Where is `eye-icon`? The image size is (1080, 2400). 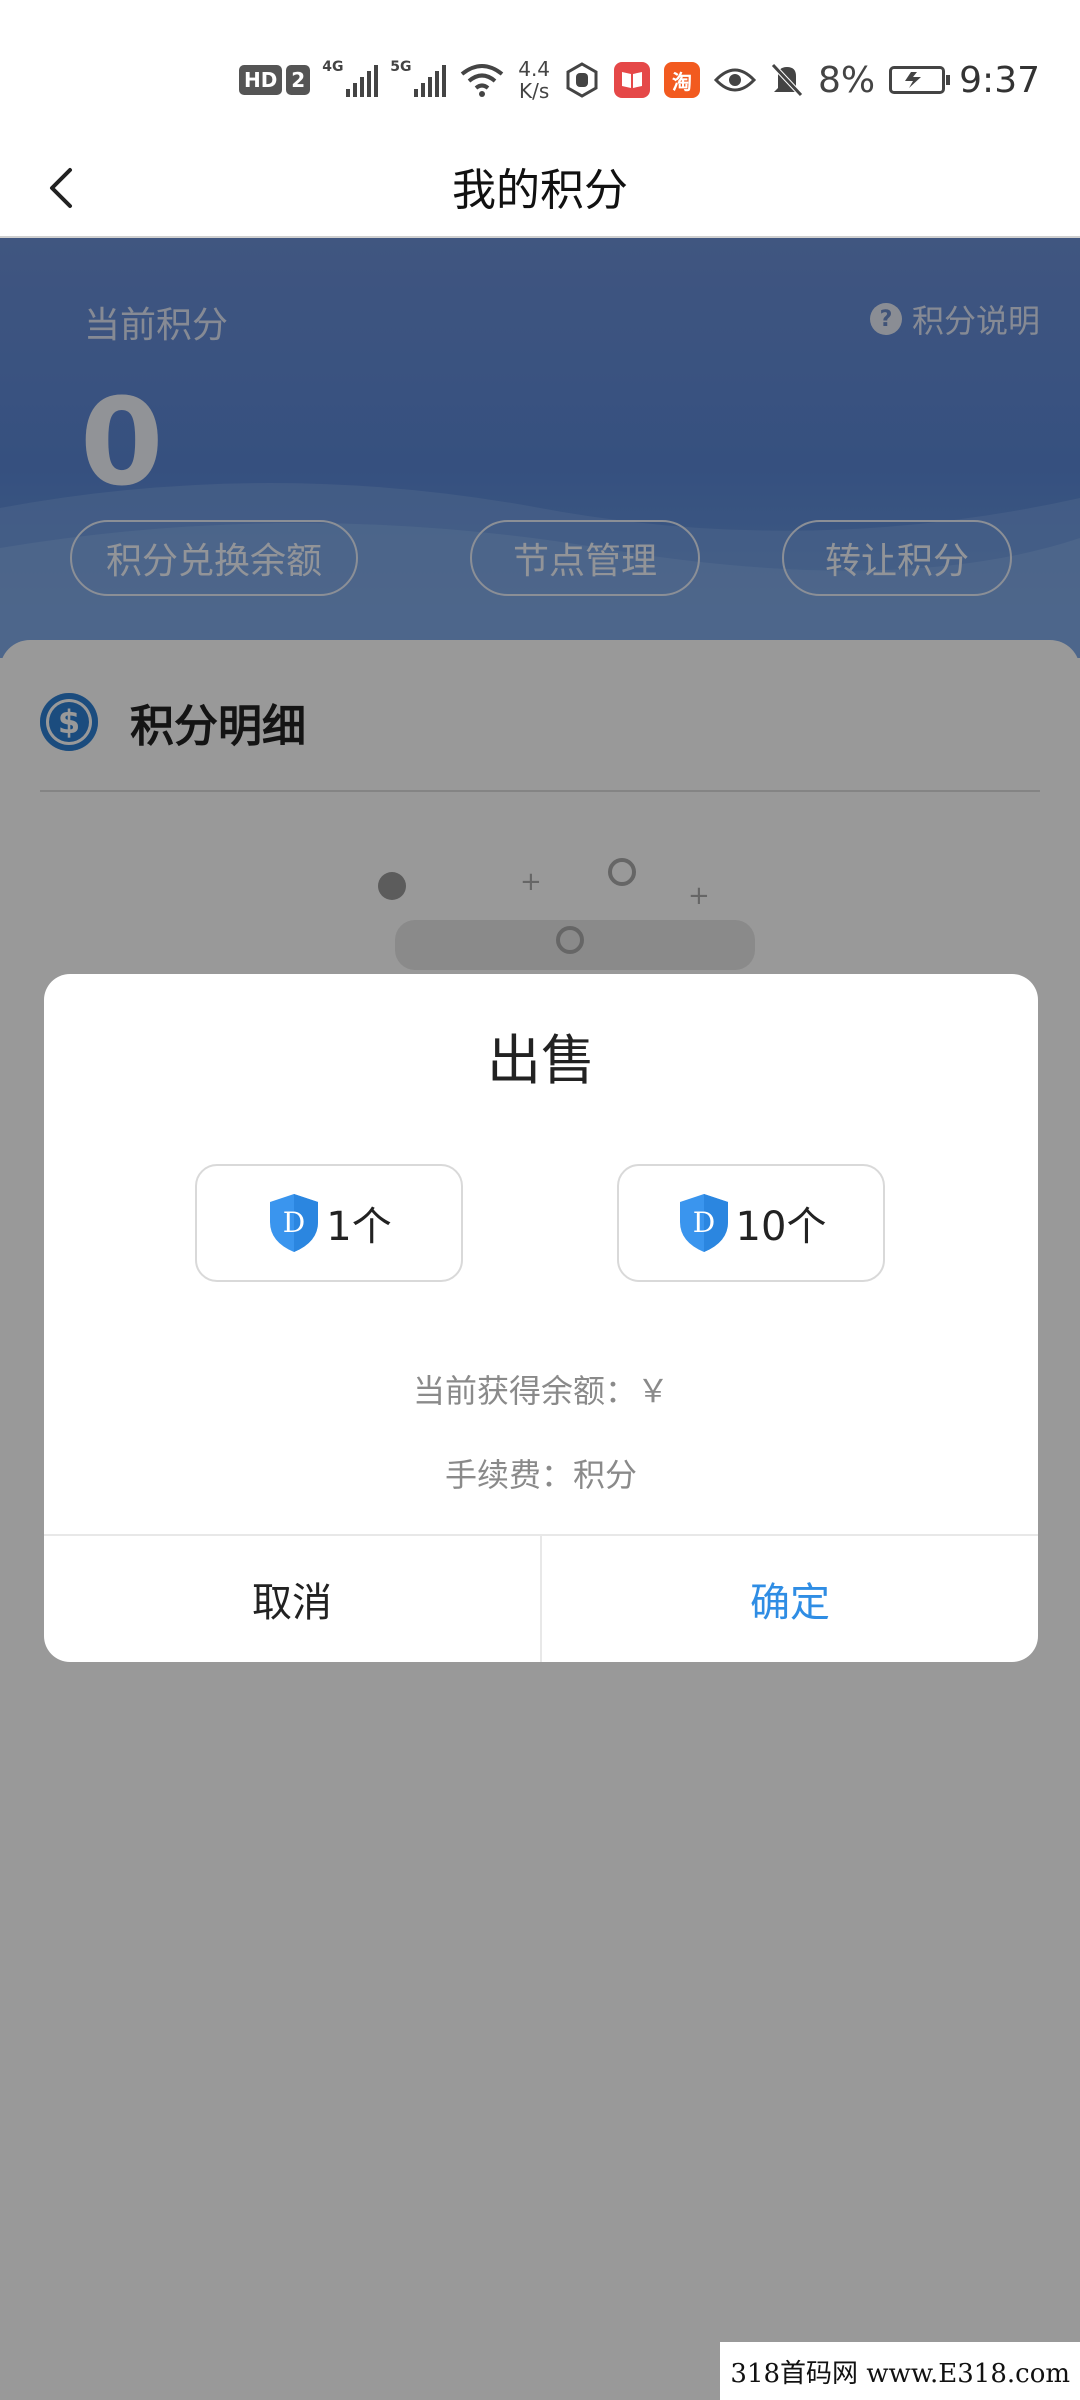 eye-icon is located at coordinates (735, 80).